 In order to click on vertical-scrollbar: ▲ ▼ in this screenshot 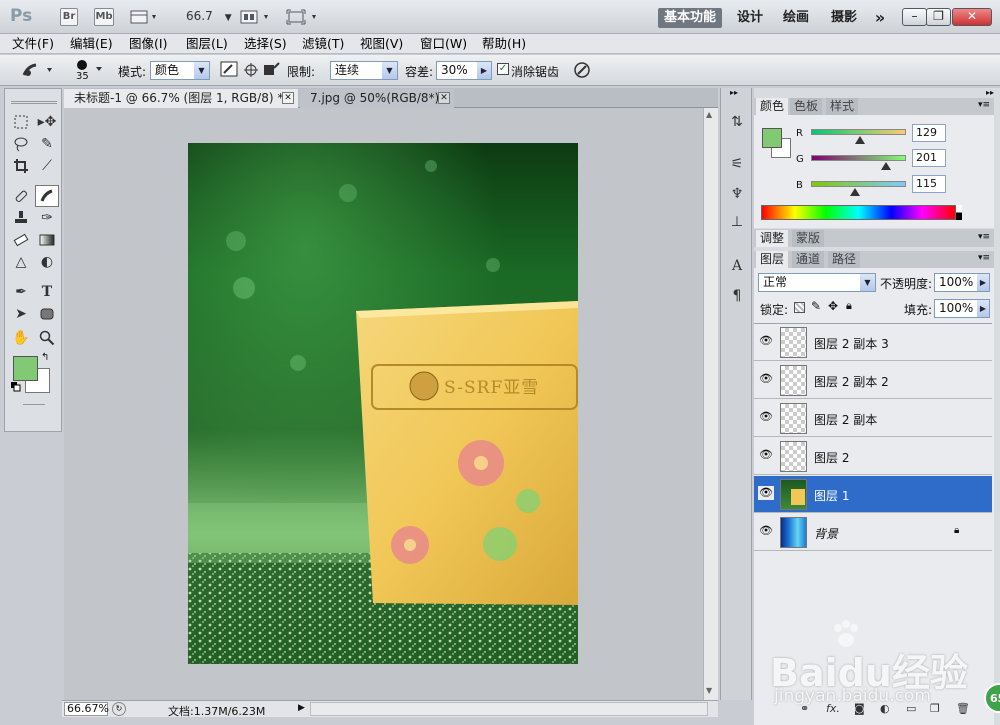, I will do `click(710, 404)`.